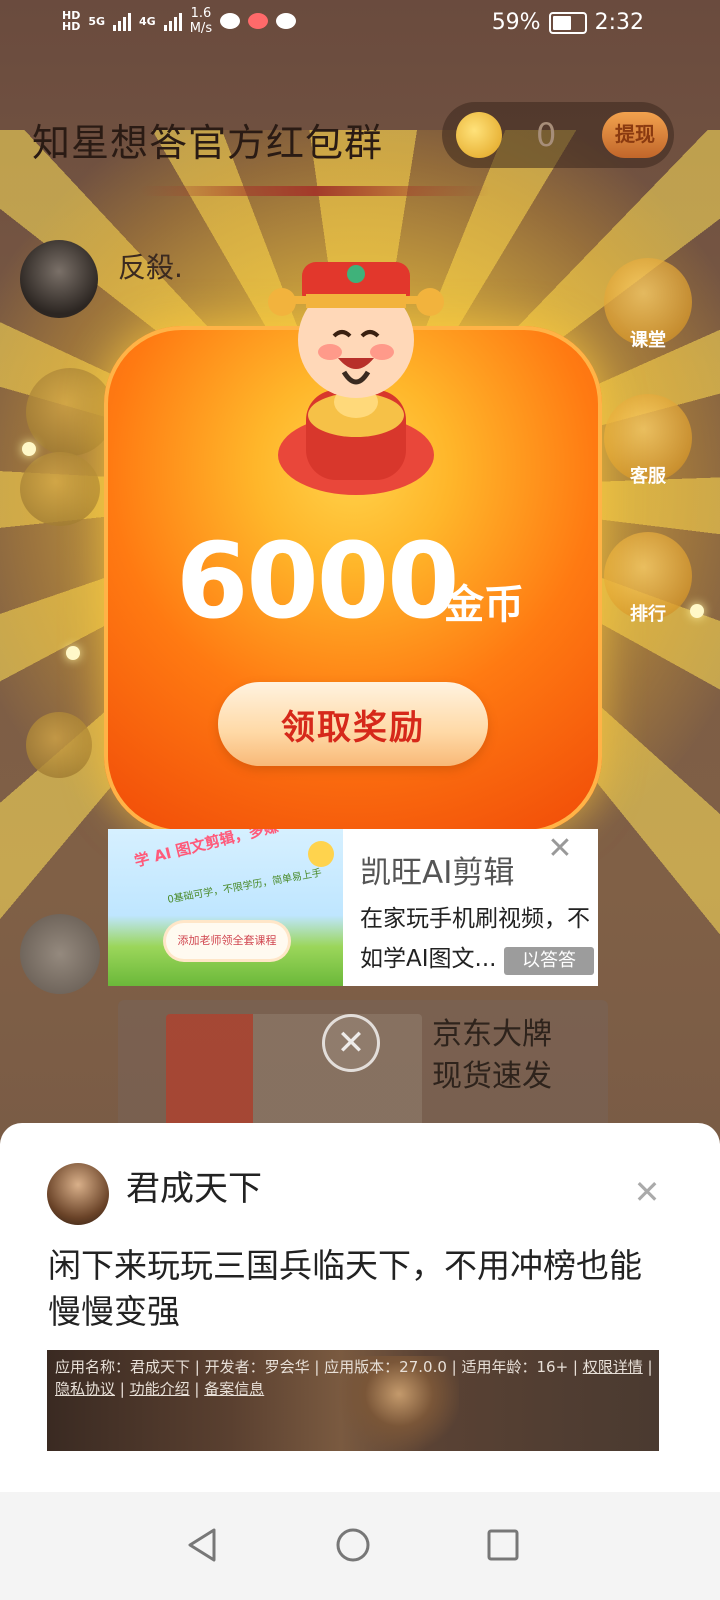 The image size is (720, 1600). What do you see at coordinates (85, 1389) in the screenshot?
I see `privacy-link: 隐私协议` at bounding box center [85, 1389].